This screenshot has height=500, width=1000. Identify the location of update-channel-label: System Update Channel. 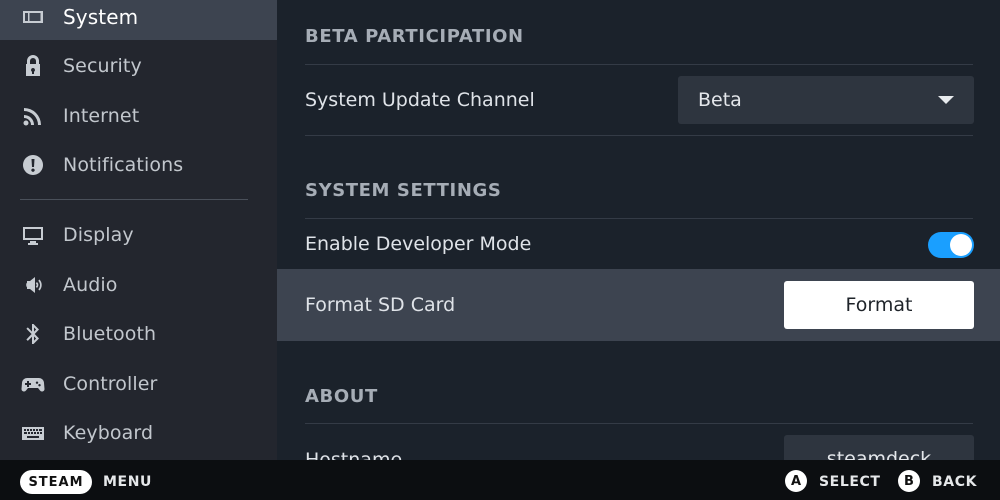
(420, 100).